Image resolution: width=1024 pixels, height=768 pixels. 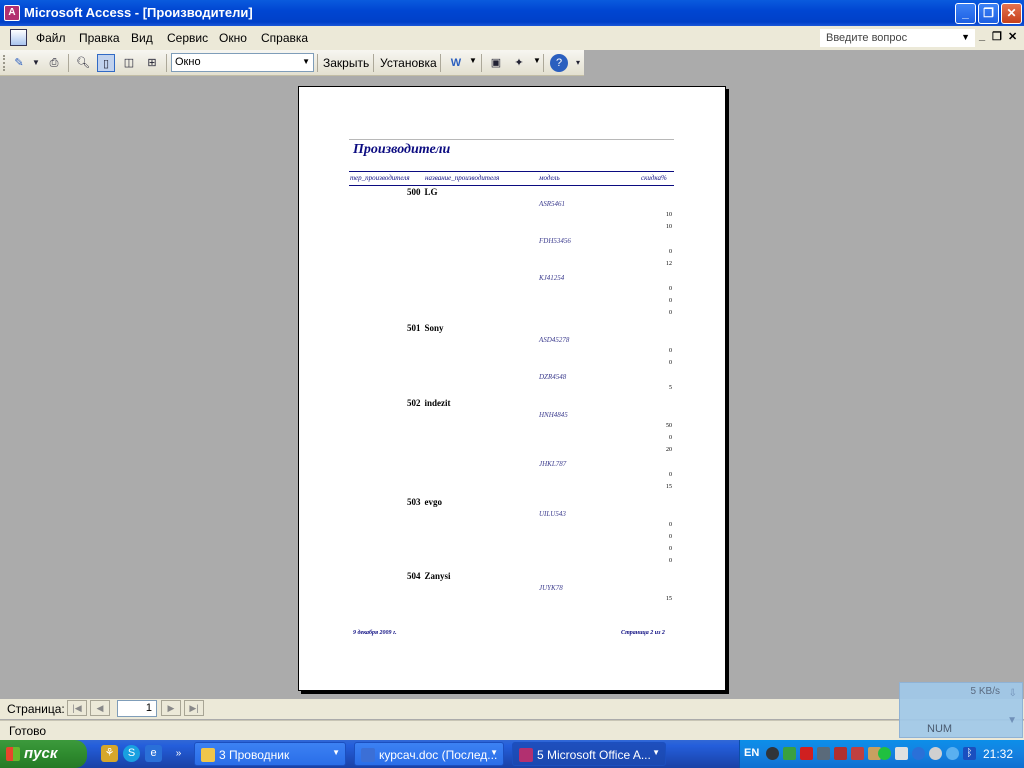 I want to click on view-dropdown-icon: ▼, so click(x=36, y=63).